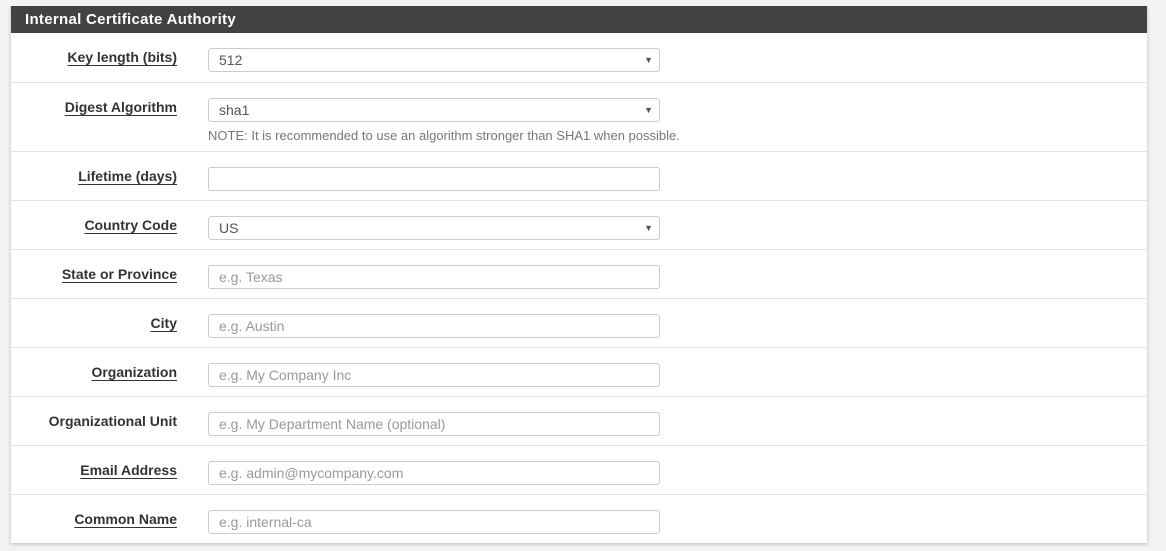 The width and height of the screenshot is (1166, 551). I want to click on country-code-value: US, so click(229, 228).